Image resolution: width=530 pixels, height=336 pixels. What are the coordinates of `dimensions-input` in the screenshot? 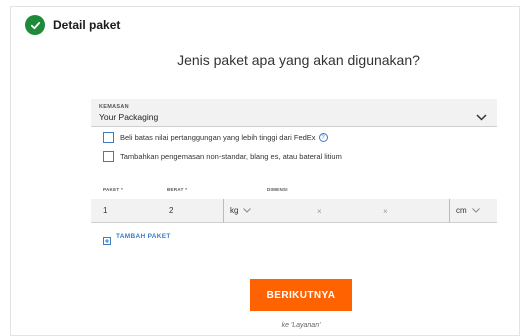 It's located at (358, 211).